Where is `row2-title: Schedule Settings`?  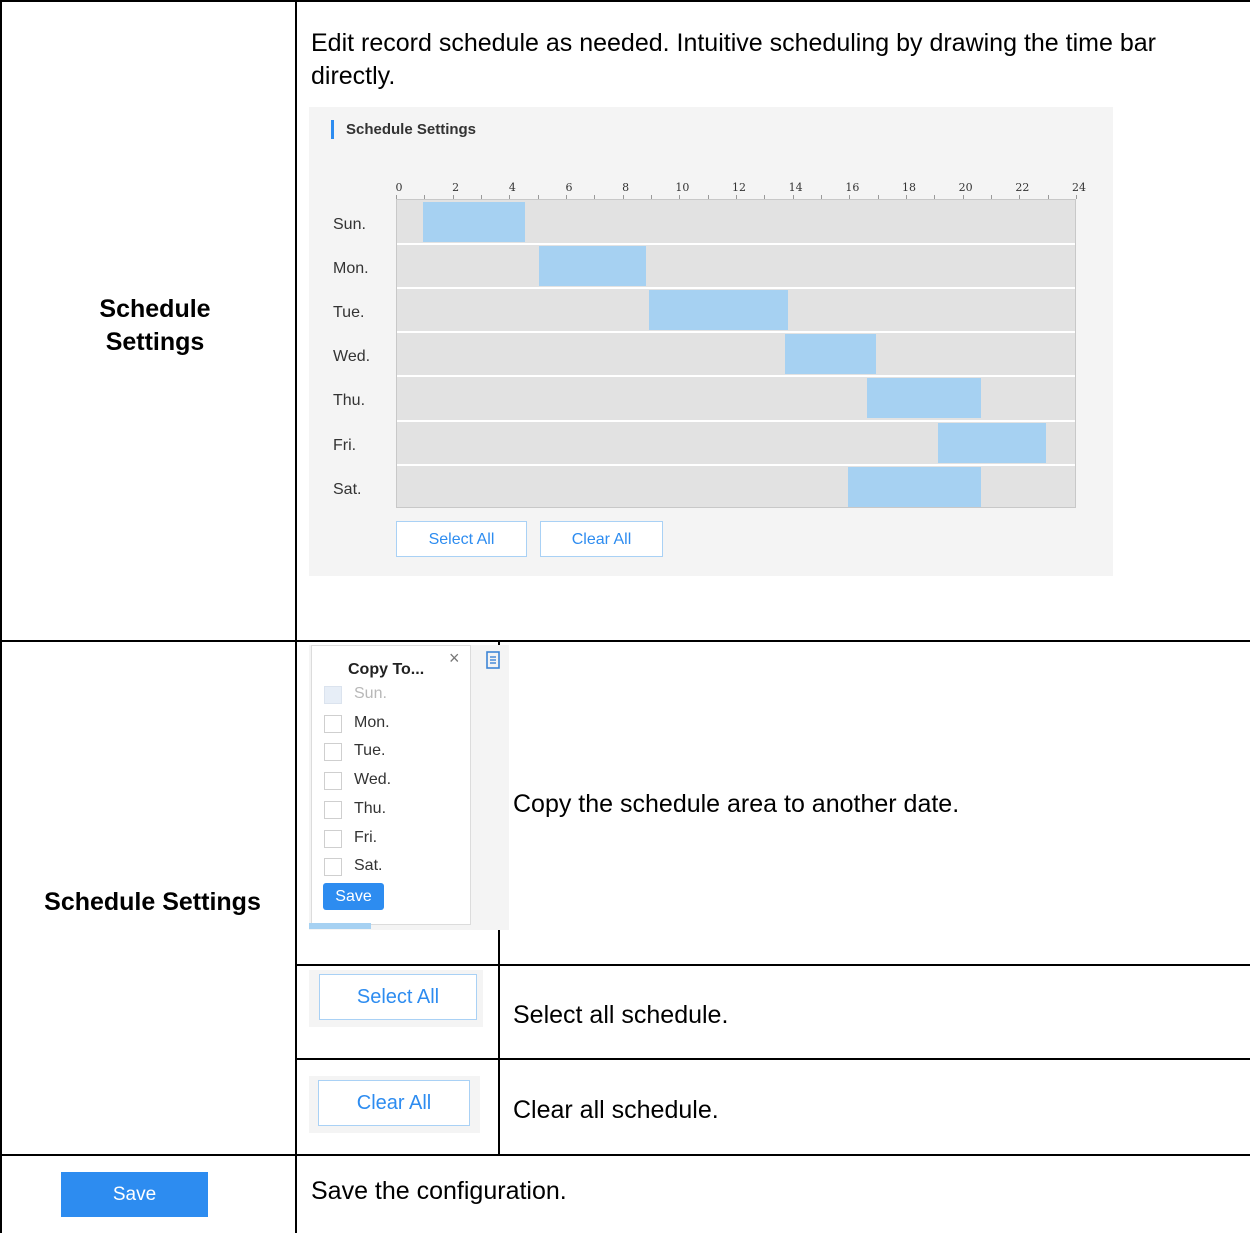 row2-title: Schedule Settings is located at coordinates (152, 902).